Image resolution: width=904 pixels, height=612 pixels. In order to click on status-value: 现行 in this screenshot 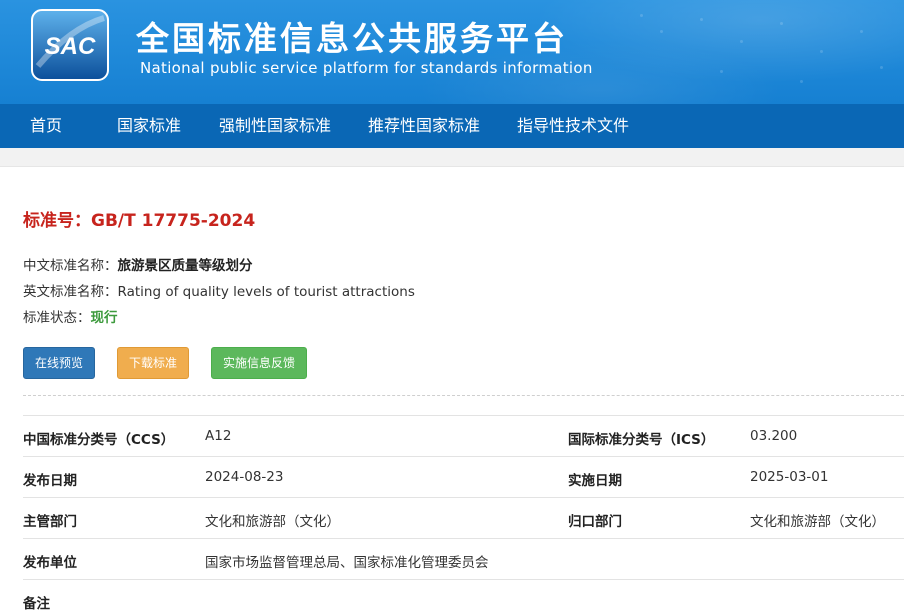, I will do `click(104, 318)`.